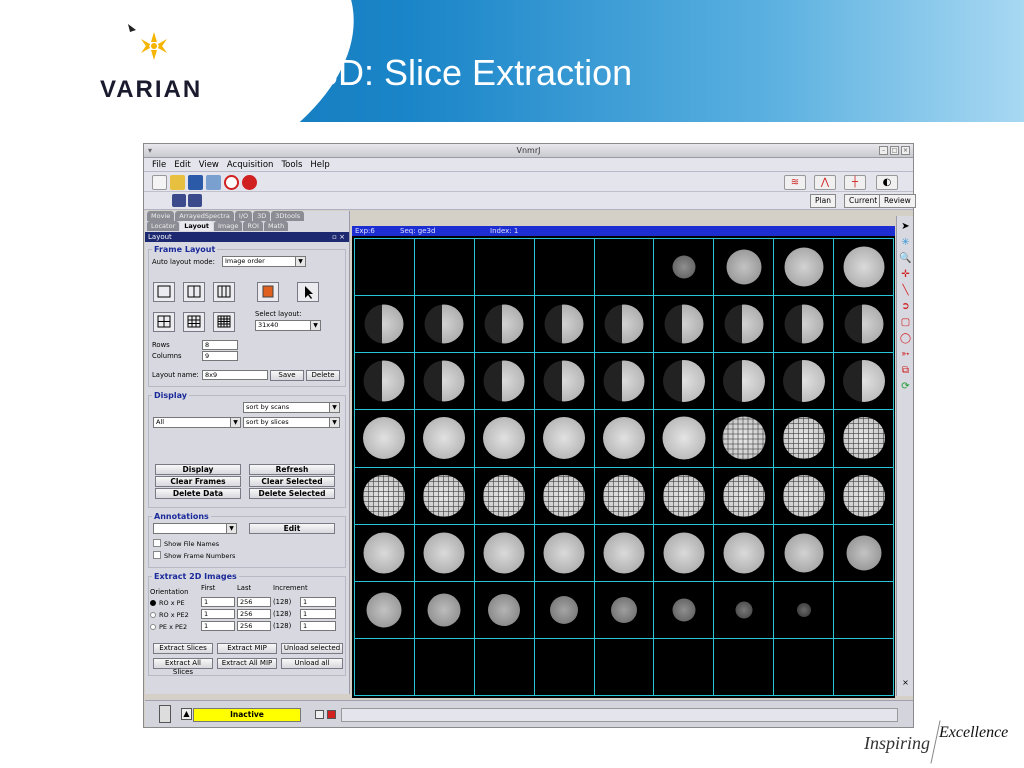 The height and width of the screenshot is (768, 1024). I want to click on menu-help: Help, so click(319, 165).